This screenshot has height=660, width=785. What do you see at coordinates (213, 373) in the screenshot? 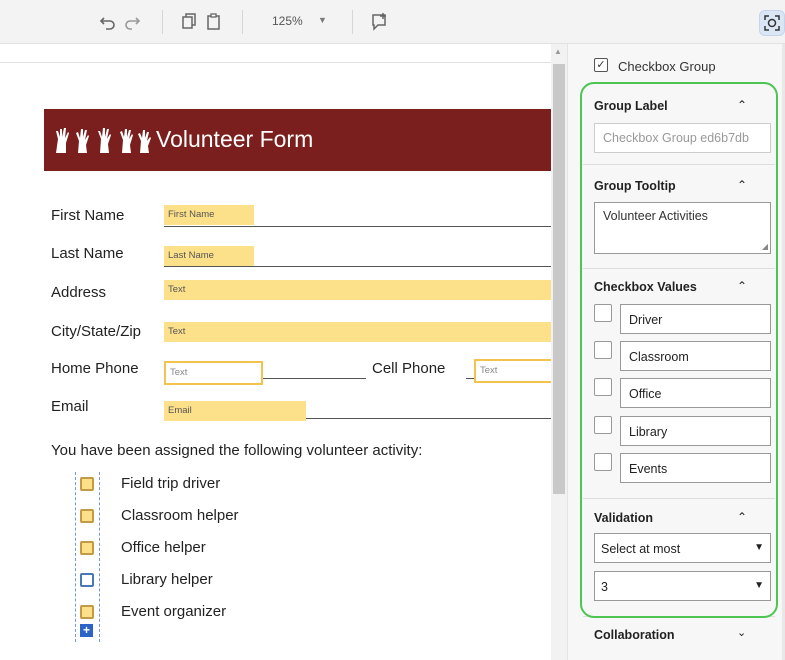
I see `home-phone-field: Text` at bounding box center [213, 373].